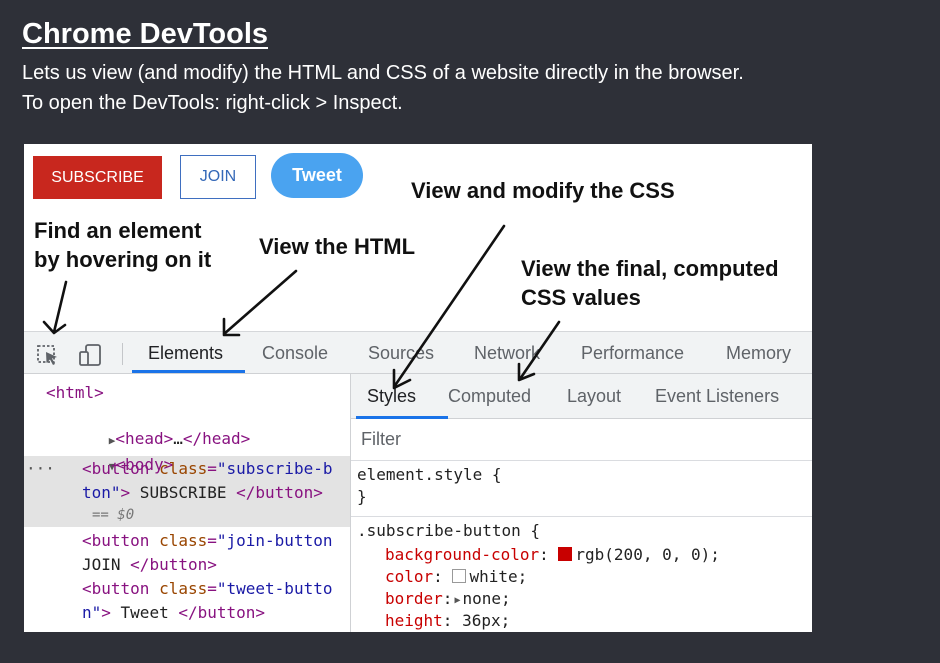  What do you see at coordinates (449, 307) in the screenshot?
I see `arrow-view-css` at bounding box center [449, 307].